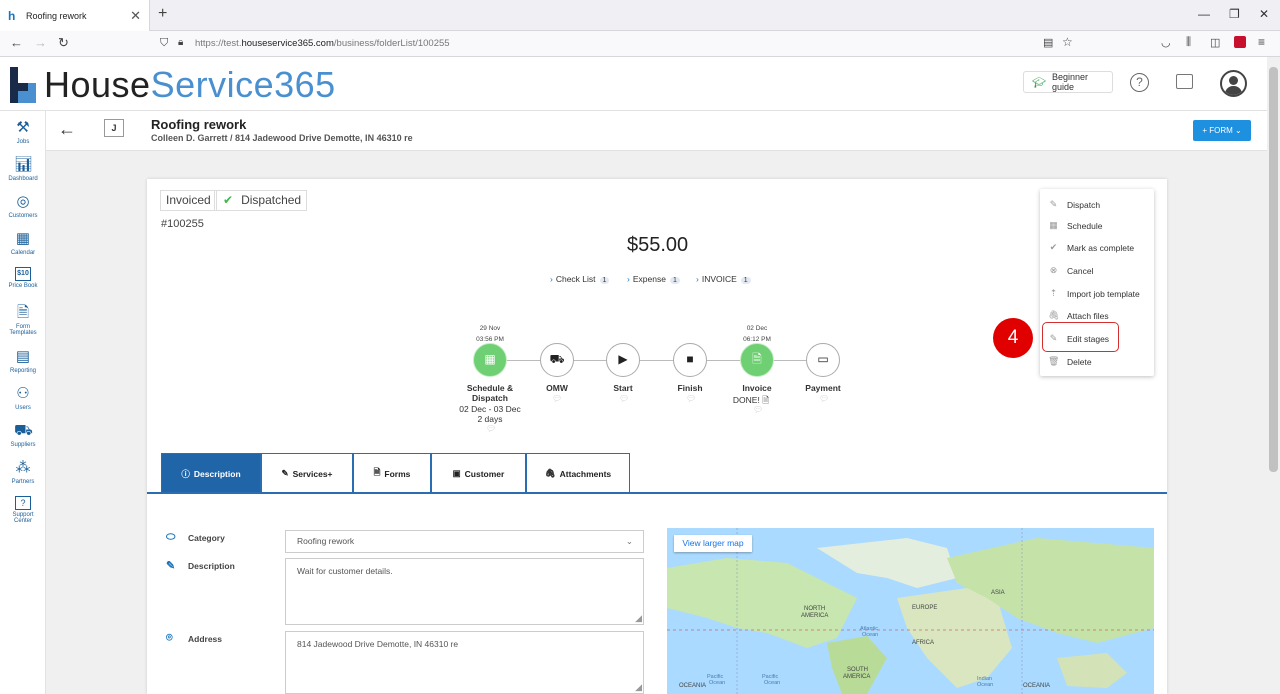 This screenshot has width=1280, height=694. What do you see at coordinates (1261, 42) in the screenshot?
I see `menu-icon: ≡` at bounding box center [1261, 42].